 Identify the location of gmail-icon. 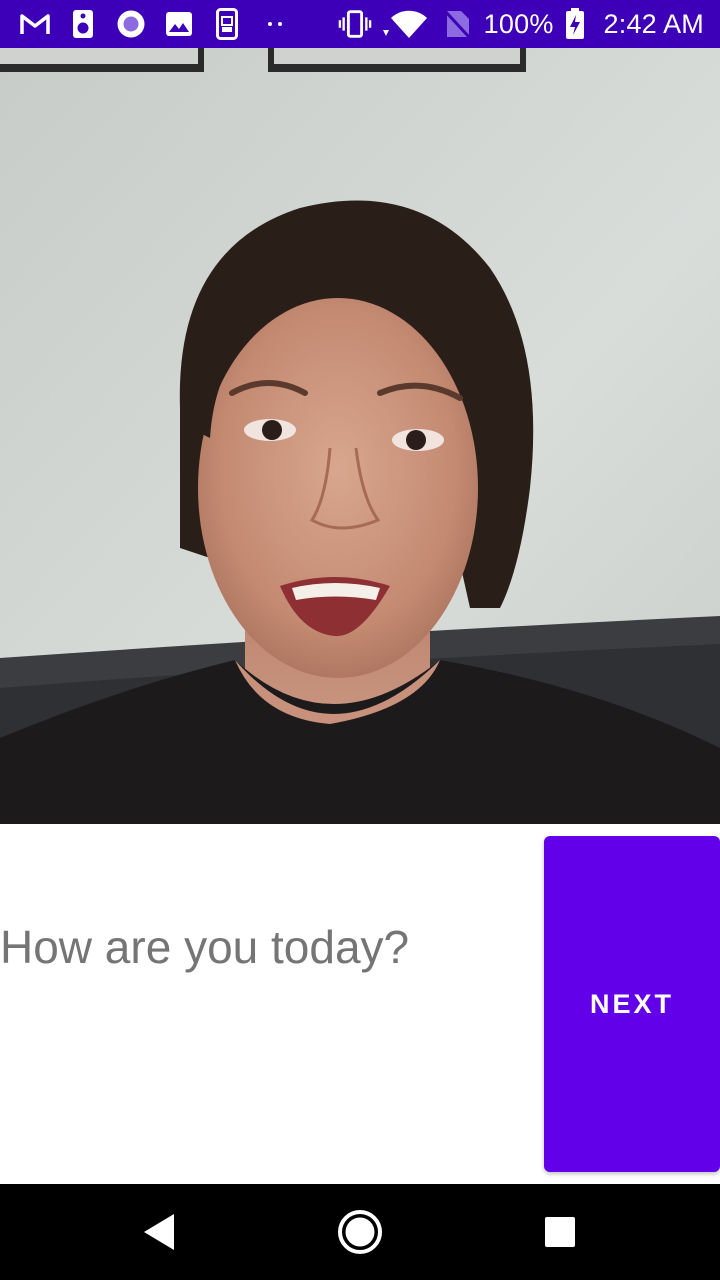
(35, 24).